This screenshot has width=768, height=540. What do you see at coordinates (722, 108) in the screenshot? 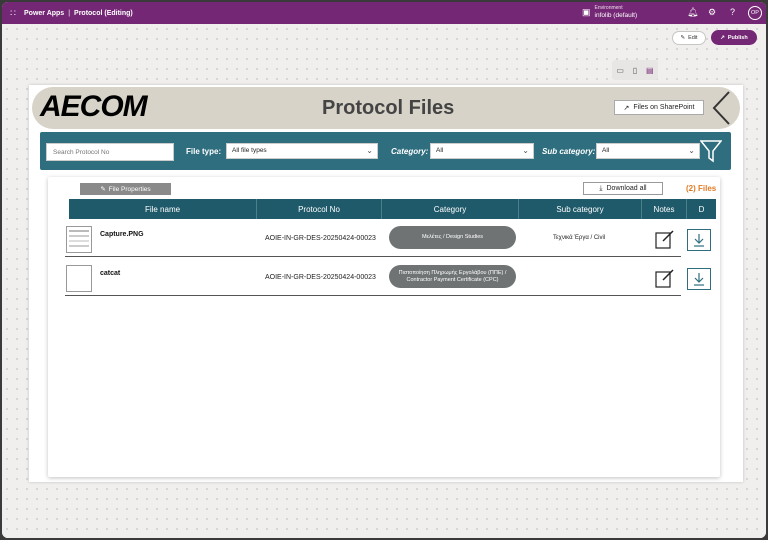
I see `back-chevron-icon` at bounding box center [722, 108].